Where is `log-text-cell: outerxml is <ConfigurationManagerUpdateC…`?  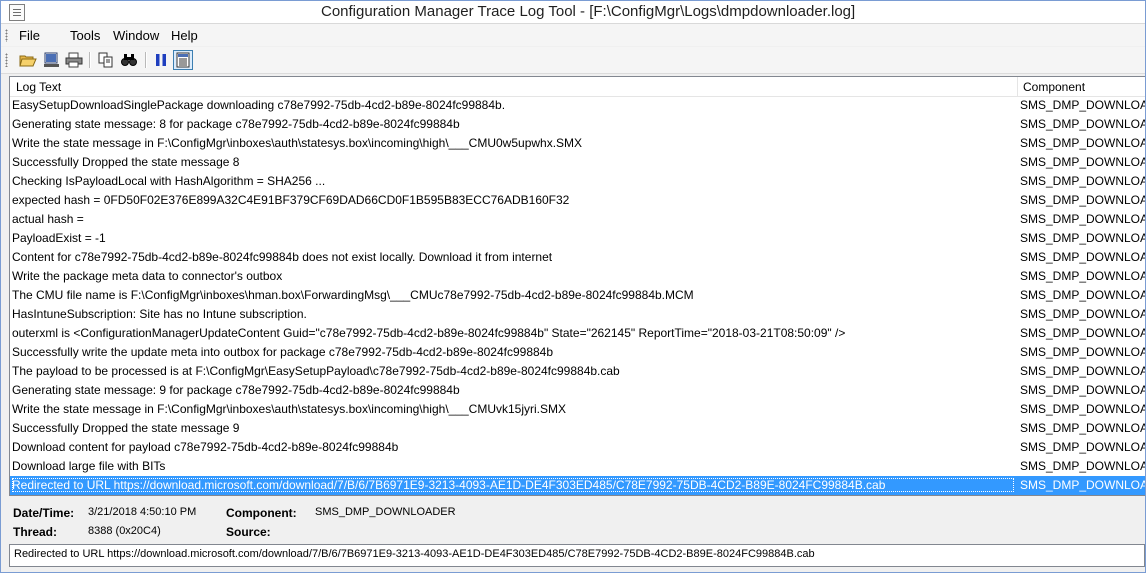
log-text-cell: outerxml is <ConfigurationManagerUpdateC… is located at coordinates (429, 333).